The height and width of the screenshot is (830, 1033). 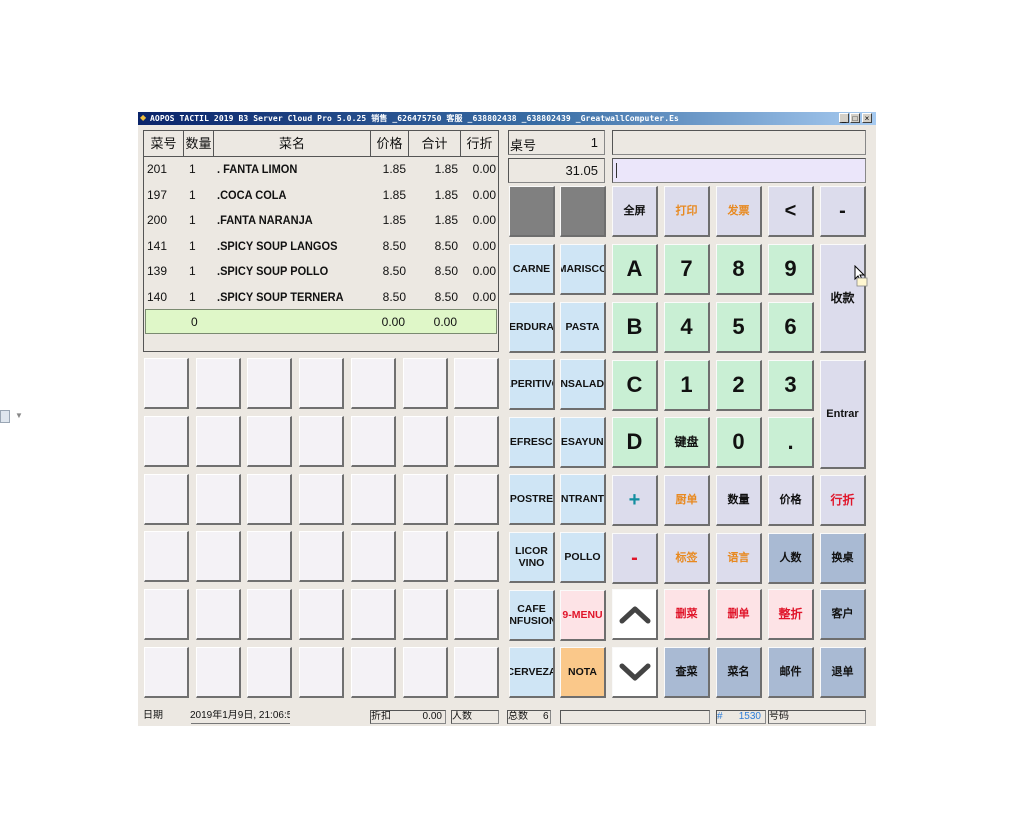 I want to click on key-a: A, so click(x=635, y=269).